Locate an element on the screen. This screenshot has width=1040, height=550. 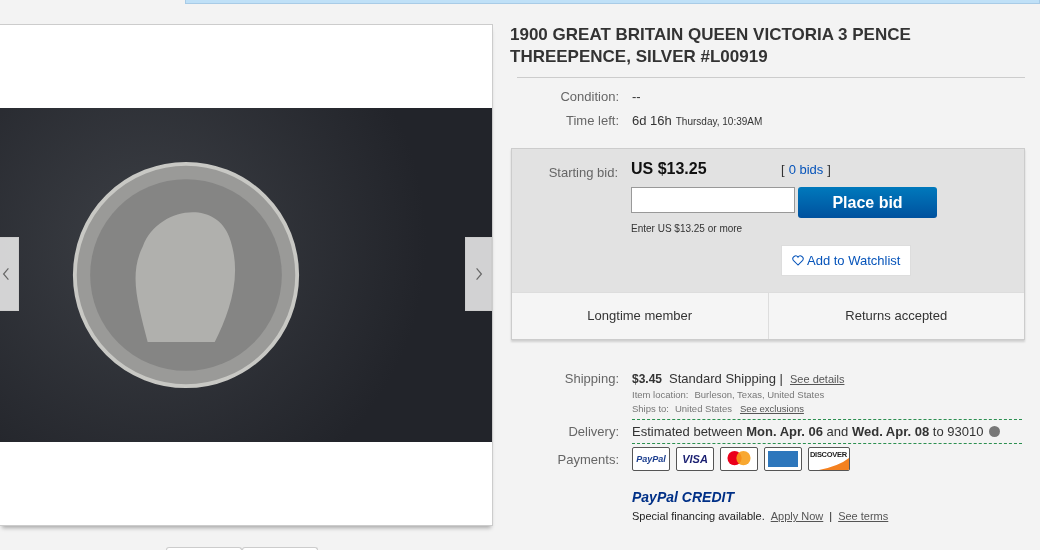
next-image-button is located at coordinates (478, 274).